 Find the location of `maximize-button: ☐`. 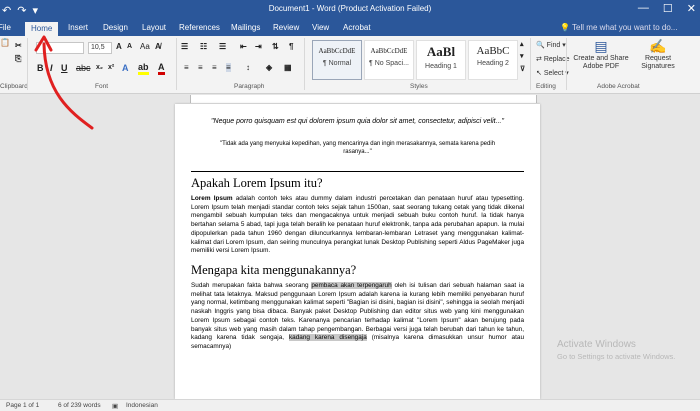

maximize-button: ☐ is located at coordinates (668, 8).